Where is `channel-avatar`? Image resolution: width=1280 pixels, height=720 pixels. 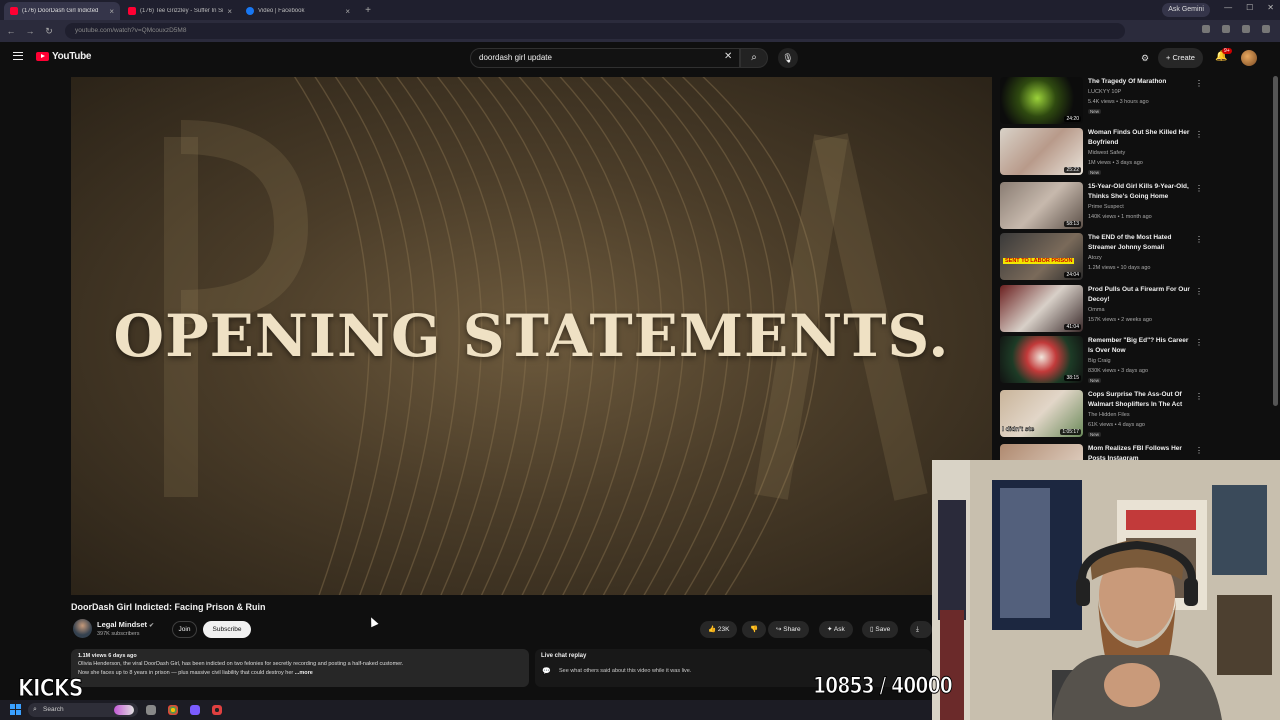
channel-avatar is located at coordinates (82, 628).